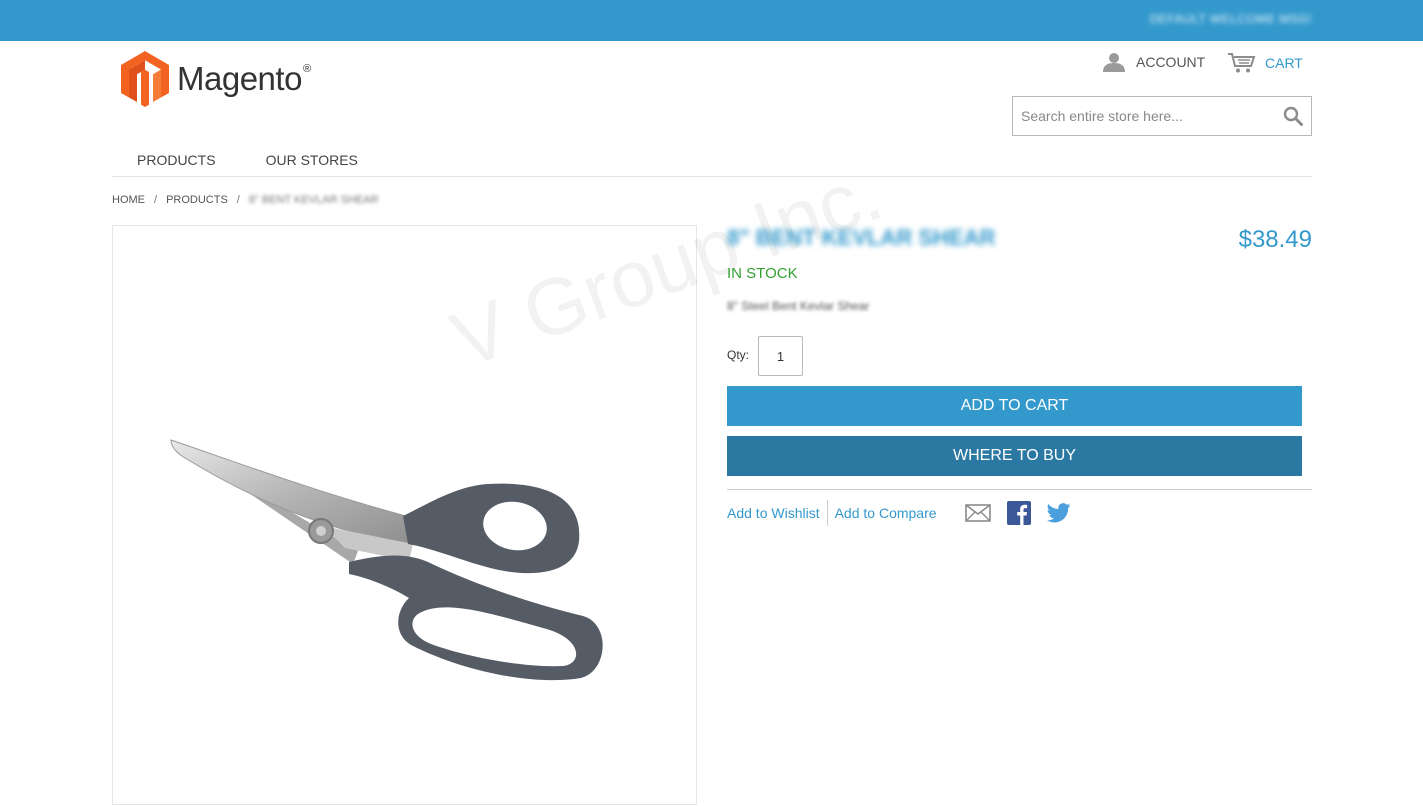  I want to click on cart-link: CART, so click(1265, 63).